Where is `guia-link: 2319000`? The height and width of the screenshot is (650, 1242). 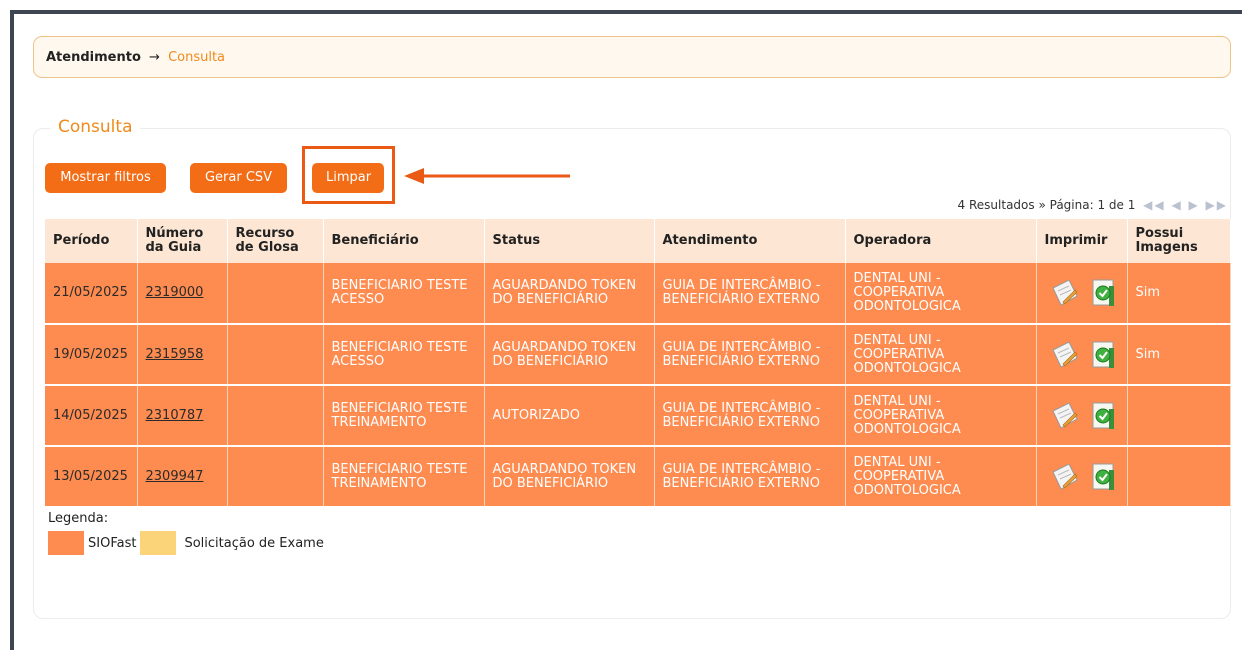 guia-link: 2319000 is located at coordinates (175, 292).